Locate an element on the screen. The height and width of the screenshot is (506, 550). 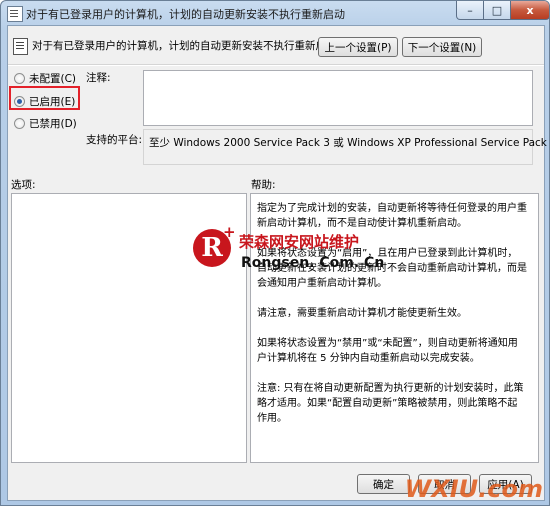
policy-icon is located at coordinates (15, 14).